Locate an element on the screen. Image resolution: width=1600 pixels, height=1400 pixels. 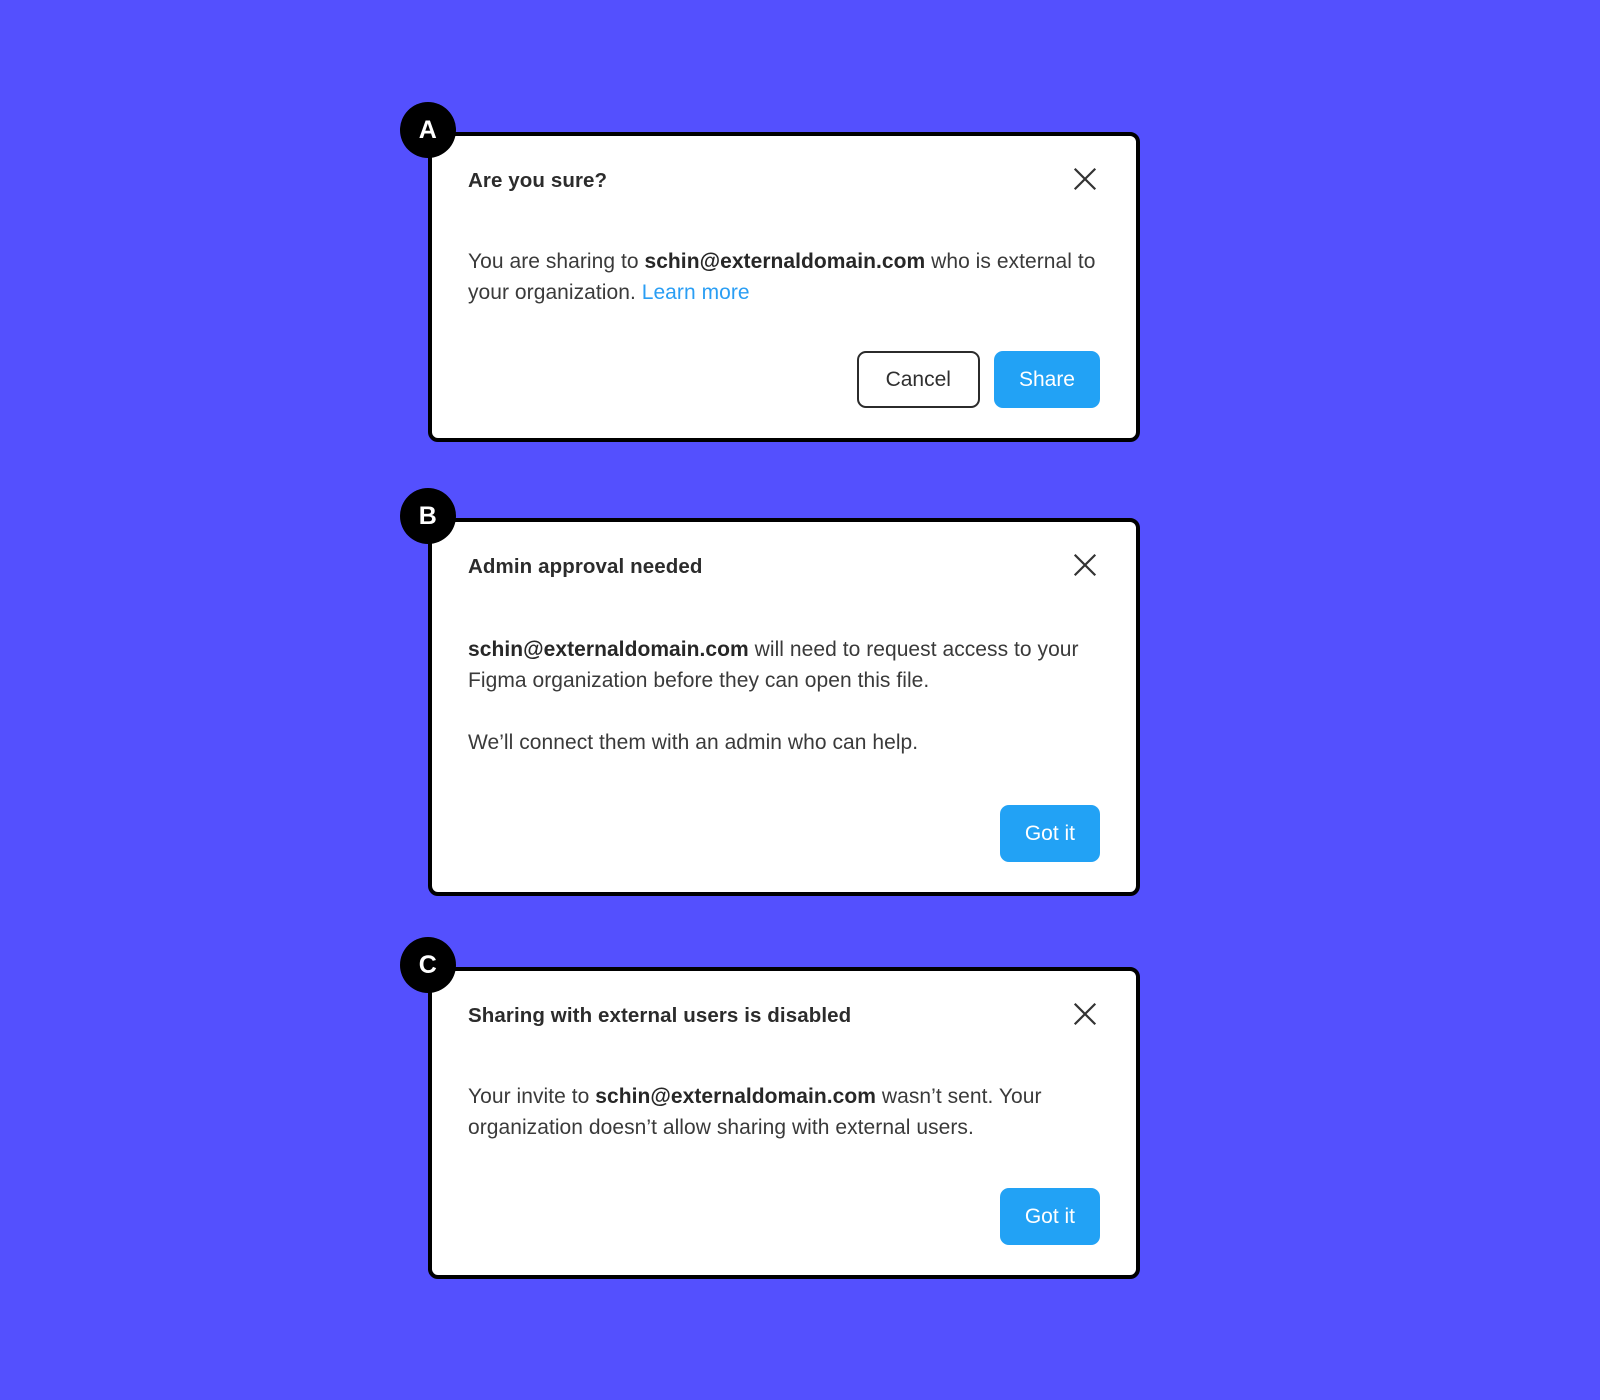
variant-badge-b: B is located at coordinates (428, 516).